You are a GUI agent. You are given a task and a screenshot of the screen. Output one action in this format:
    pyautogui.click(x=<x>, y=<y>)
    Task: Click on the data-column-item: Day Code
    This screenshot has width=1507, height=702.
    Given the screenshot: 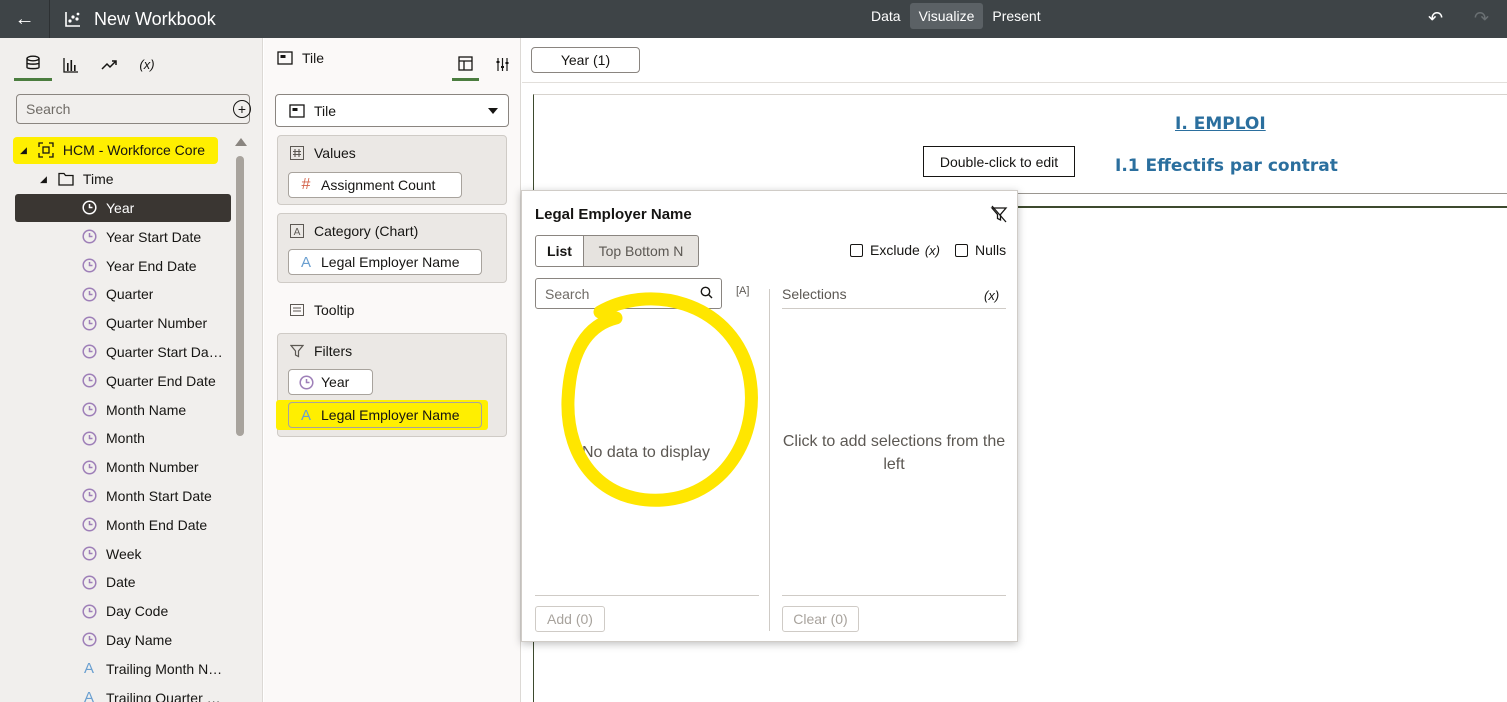 What is the action you would take?
    pyautogui.click(x=118, y=611)
    